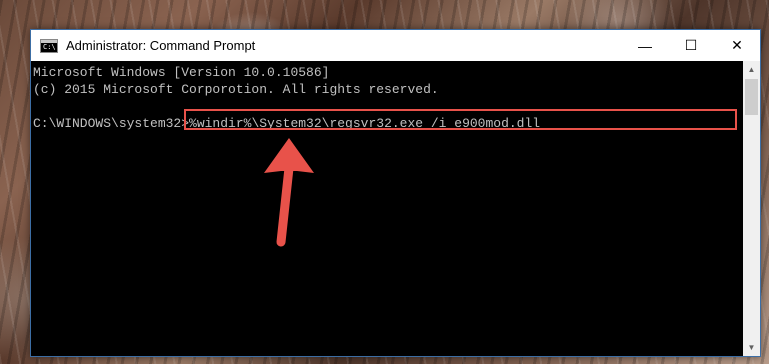 The height and width of the screenshot is (364, 769). What do you see at coordinates (111, 123) in the screenshot?
I see `prompt-text: C:\WINDOWS\system32>` at bounding box center [111, 123].